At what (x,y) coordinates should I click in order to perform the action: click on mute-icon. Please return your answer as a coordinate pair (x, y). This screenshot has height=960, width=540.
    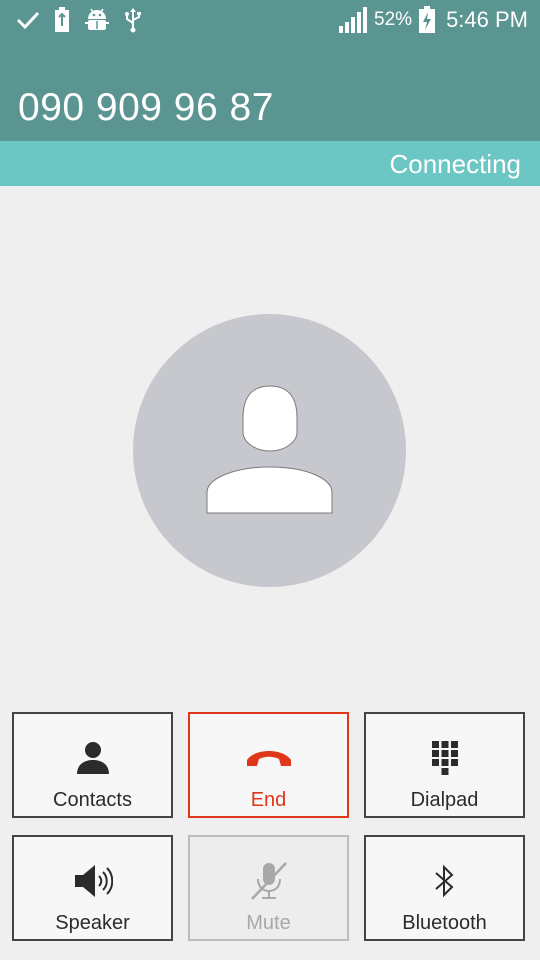
    Looking at the image, I should click on (269, 881).